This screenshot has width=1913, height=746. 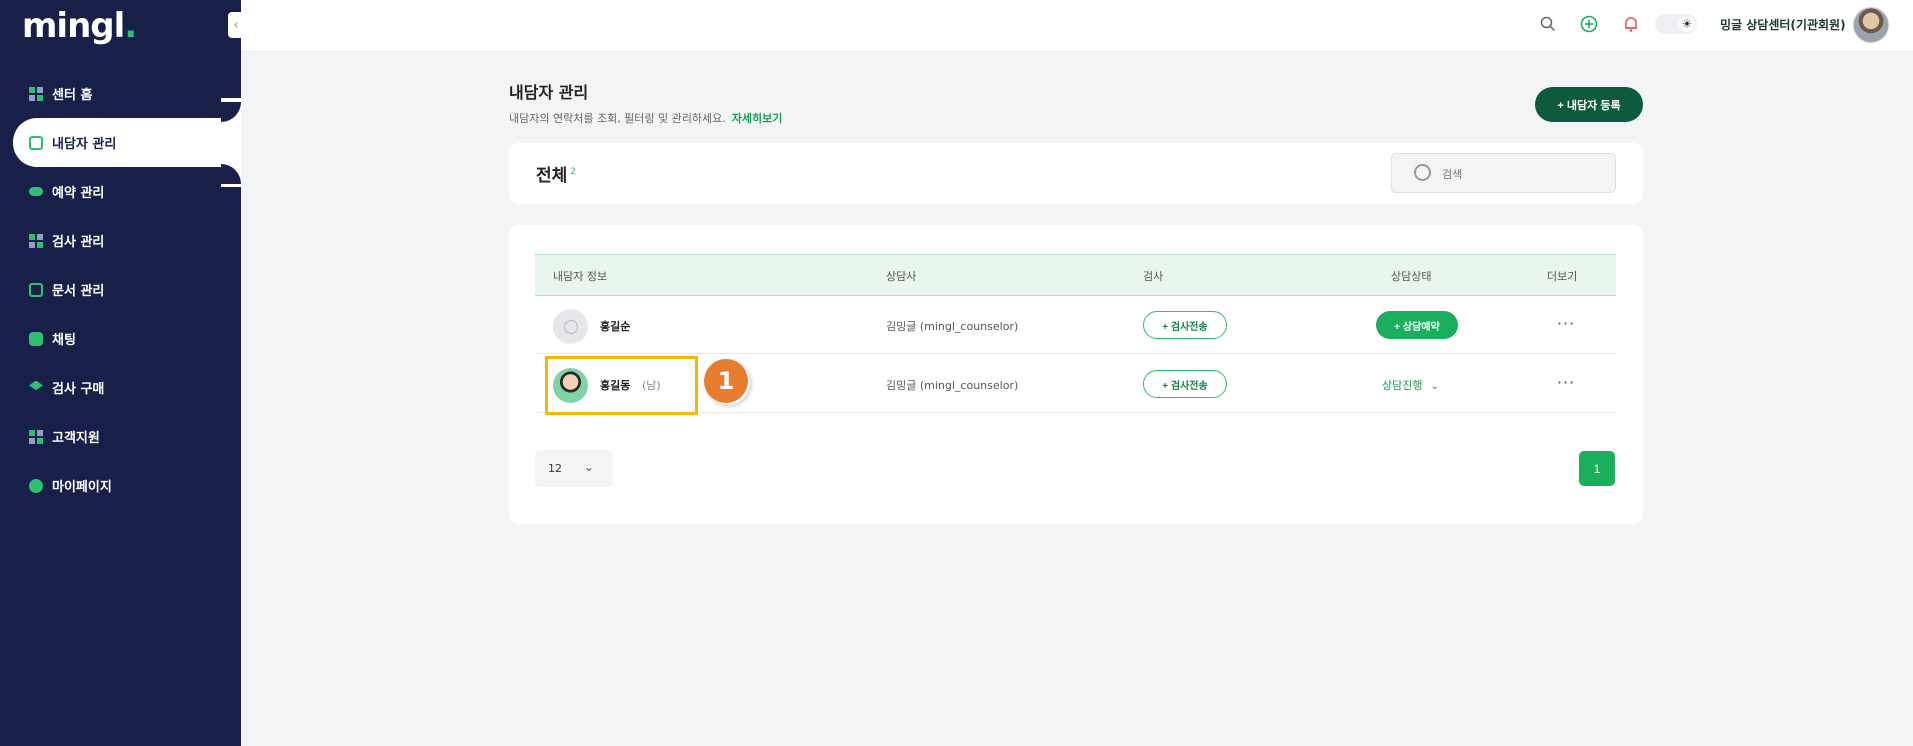 I want to click on page-description: 내담자의 연락처를 조회, 필터링 및 관리하세요. 자세히보기, so click(x=646, y=118).